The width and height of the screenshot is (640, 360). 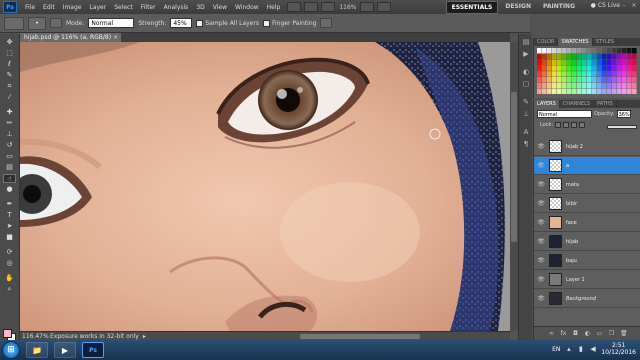 What do you see at coordinates (97, 7) in the screenshot?
I see `menu-layer: Layer` at bounding box center [97, 7].